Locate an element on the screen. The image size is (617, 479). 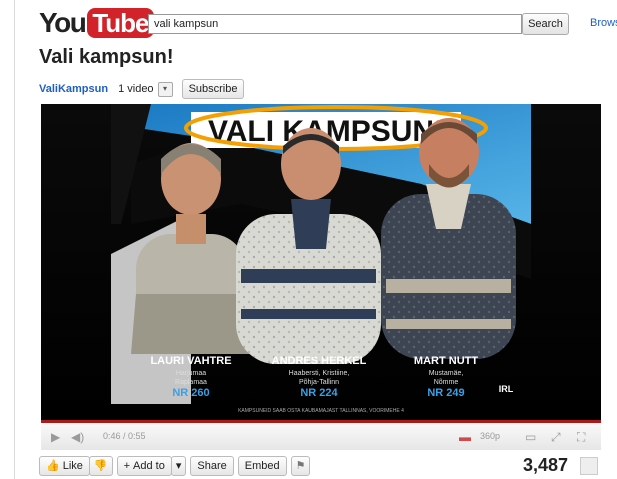
flag-icon: ⚑ is located at coordinates (300, 466).